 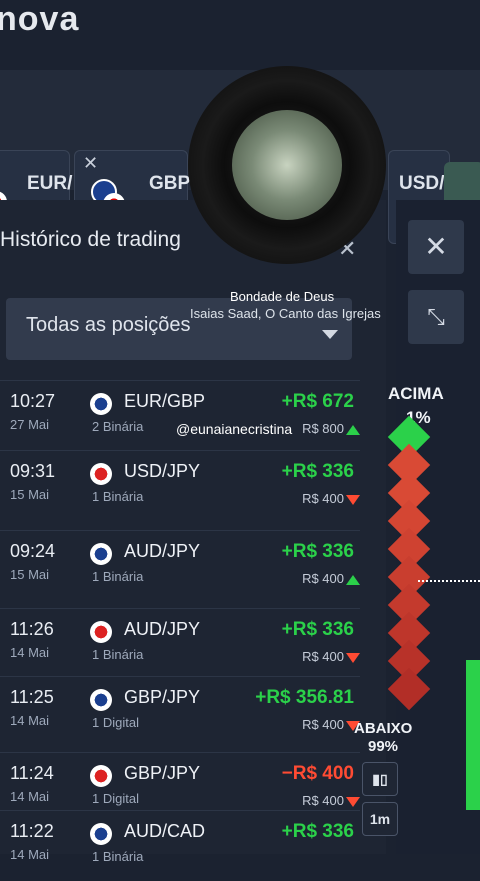 I want to click on candlestick-chart-icon: ▮▯, so click(x=380, y=779).